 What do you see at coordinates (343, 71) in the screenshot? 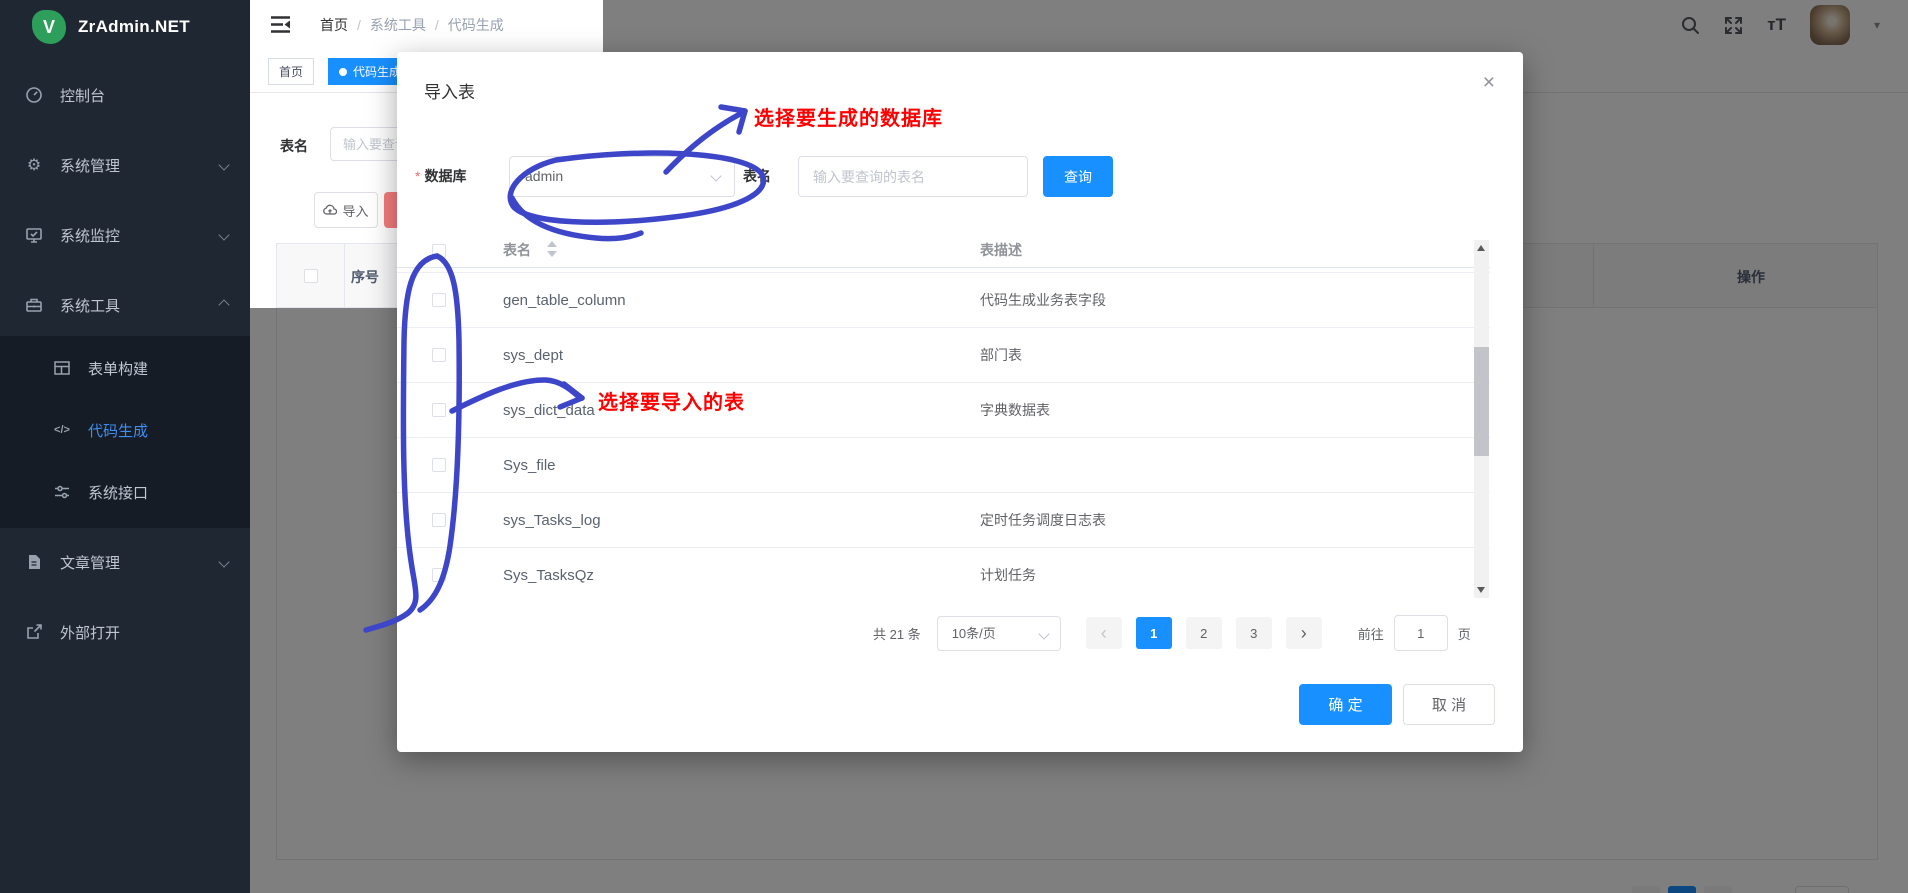
I see `active-tag-dot` at bounding box center [343, 71].